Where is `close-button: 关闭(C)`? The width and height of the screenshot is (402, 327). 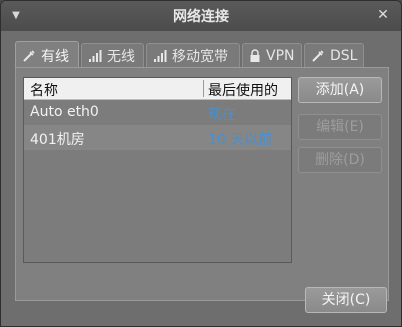 close-button: 关闭(C) is located at coordinates (346, 300).